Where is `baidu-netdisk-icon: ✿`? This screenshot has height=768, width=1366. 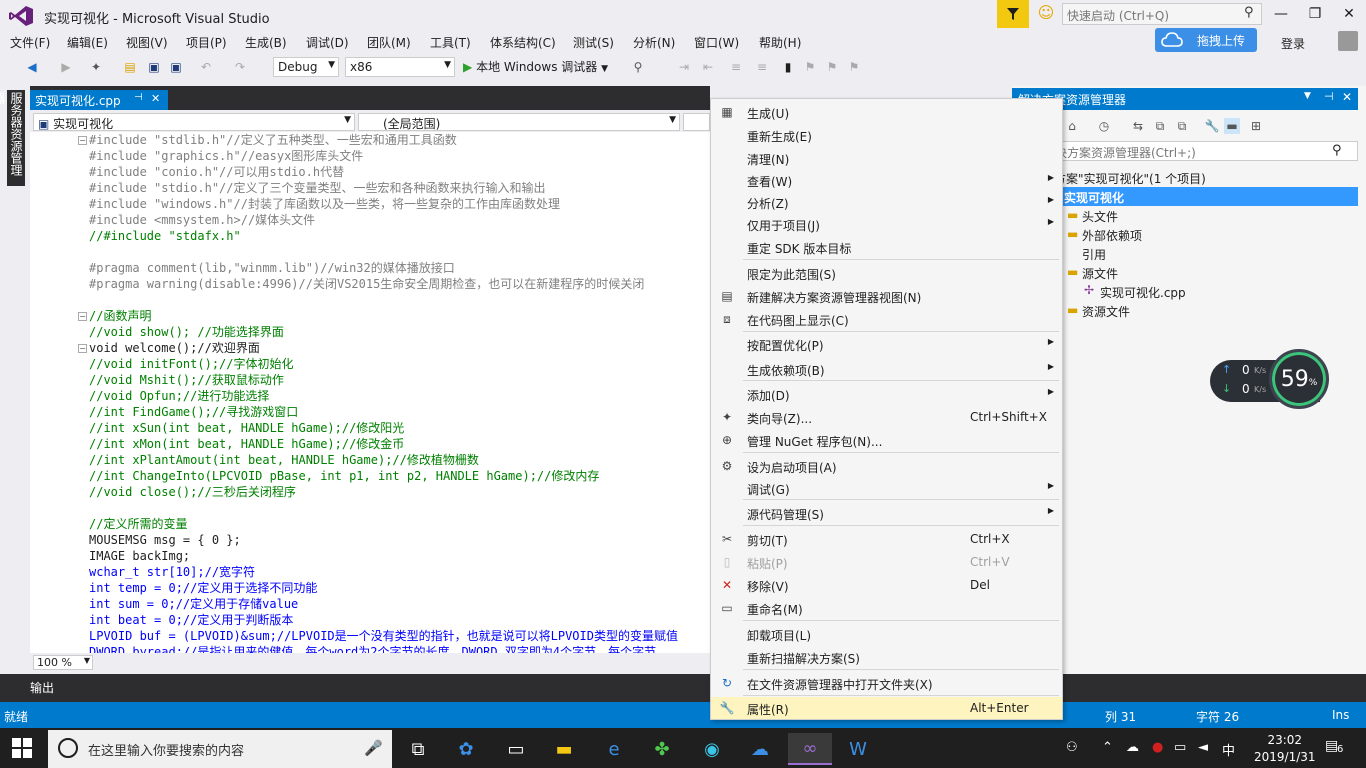 baidu-netdisk-icon: ✿ is located at coordinates (466, 749).